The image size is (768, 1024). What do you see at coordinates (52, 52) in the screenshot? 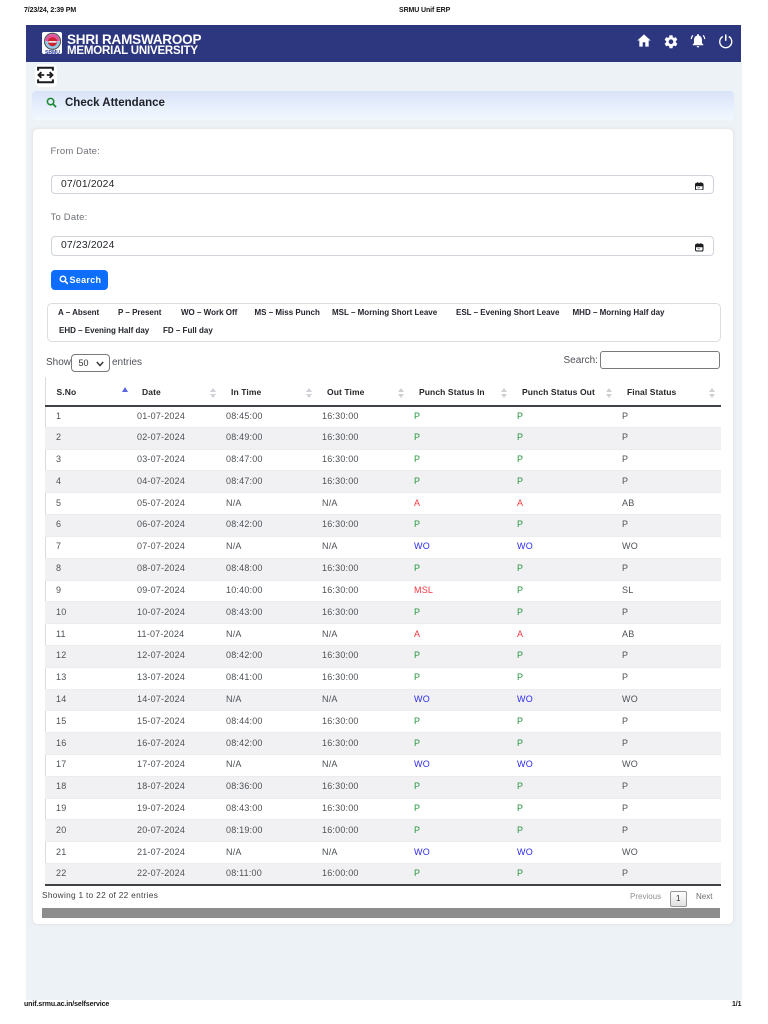
I see `svg-text: SRMU` at bounding box center [52, 52].